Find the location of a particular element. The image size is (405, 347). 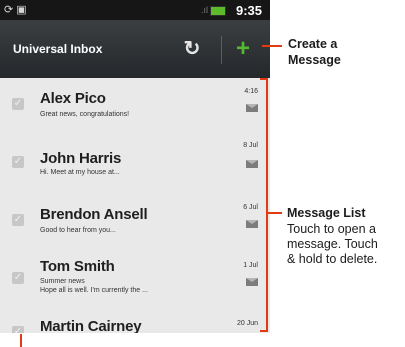

message-date: 1 Jul is located at coordinates (250, 265).